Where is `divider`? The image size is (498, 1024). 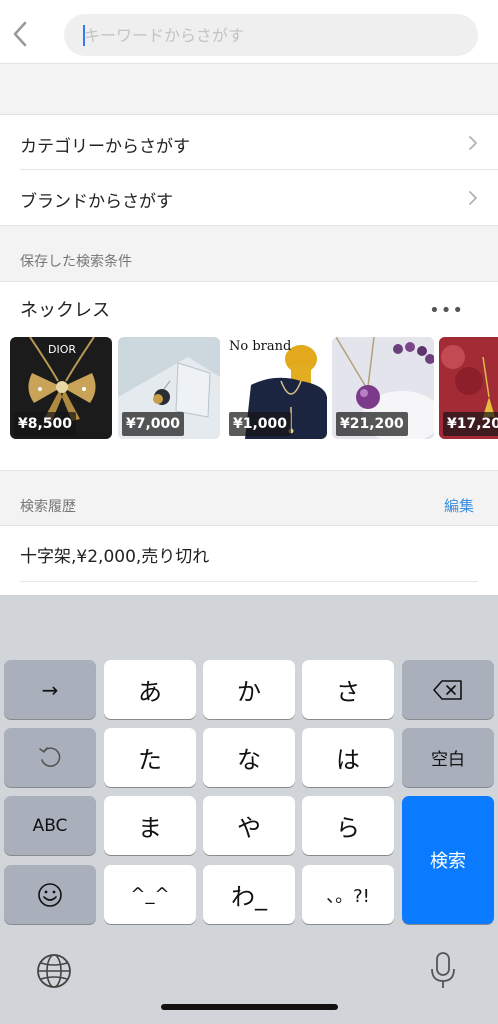
divider is located at coordinates (249, 581).